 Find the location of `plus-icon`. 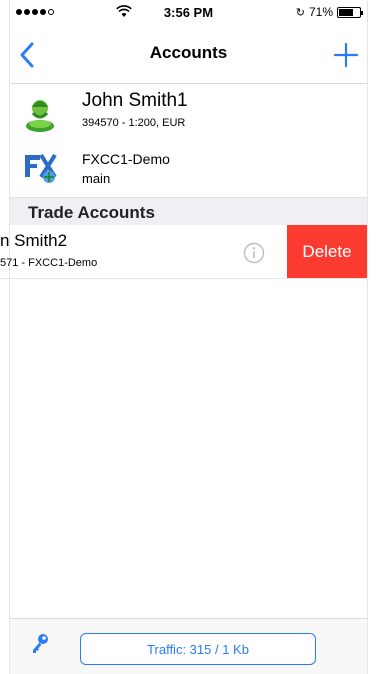

plus-icon is located at coordinates (346, 55).